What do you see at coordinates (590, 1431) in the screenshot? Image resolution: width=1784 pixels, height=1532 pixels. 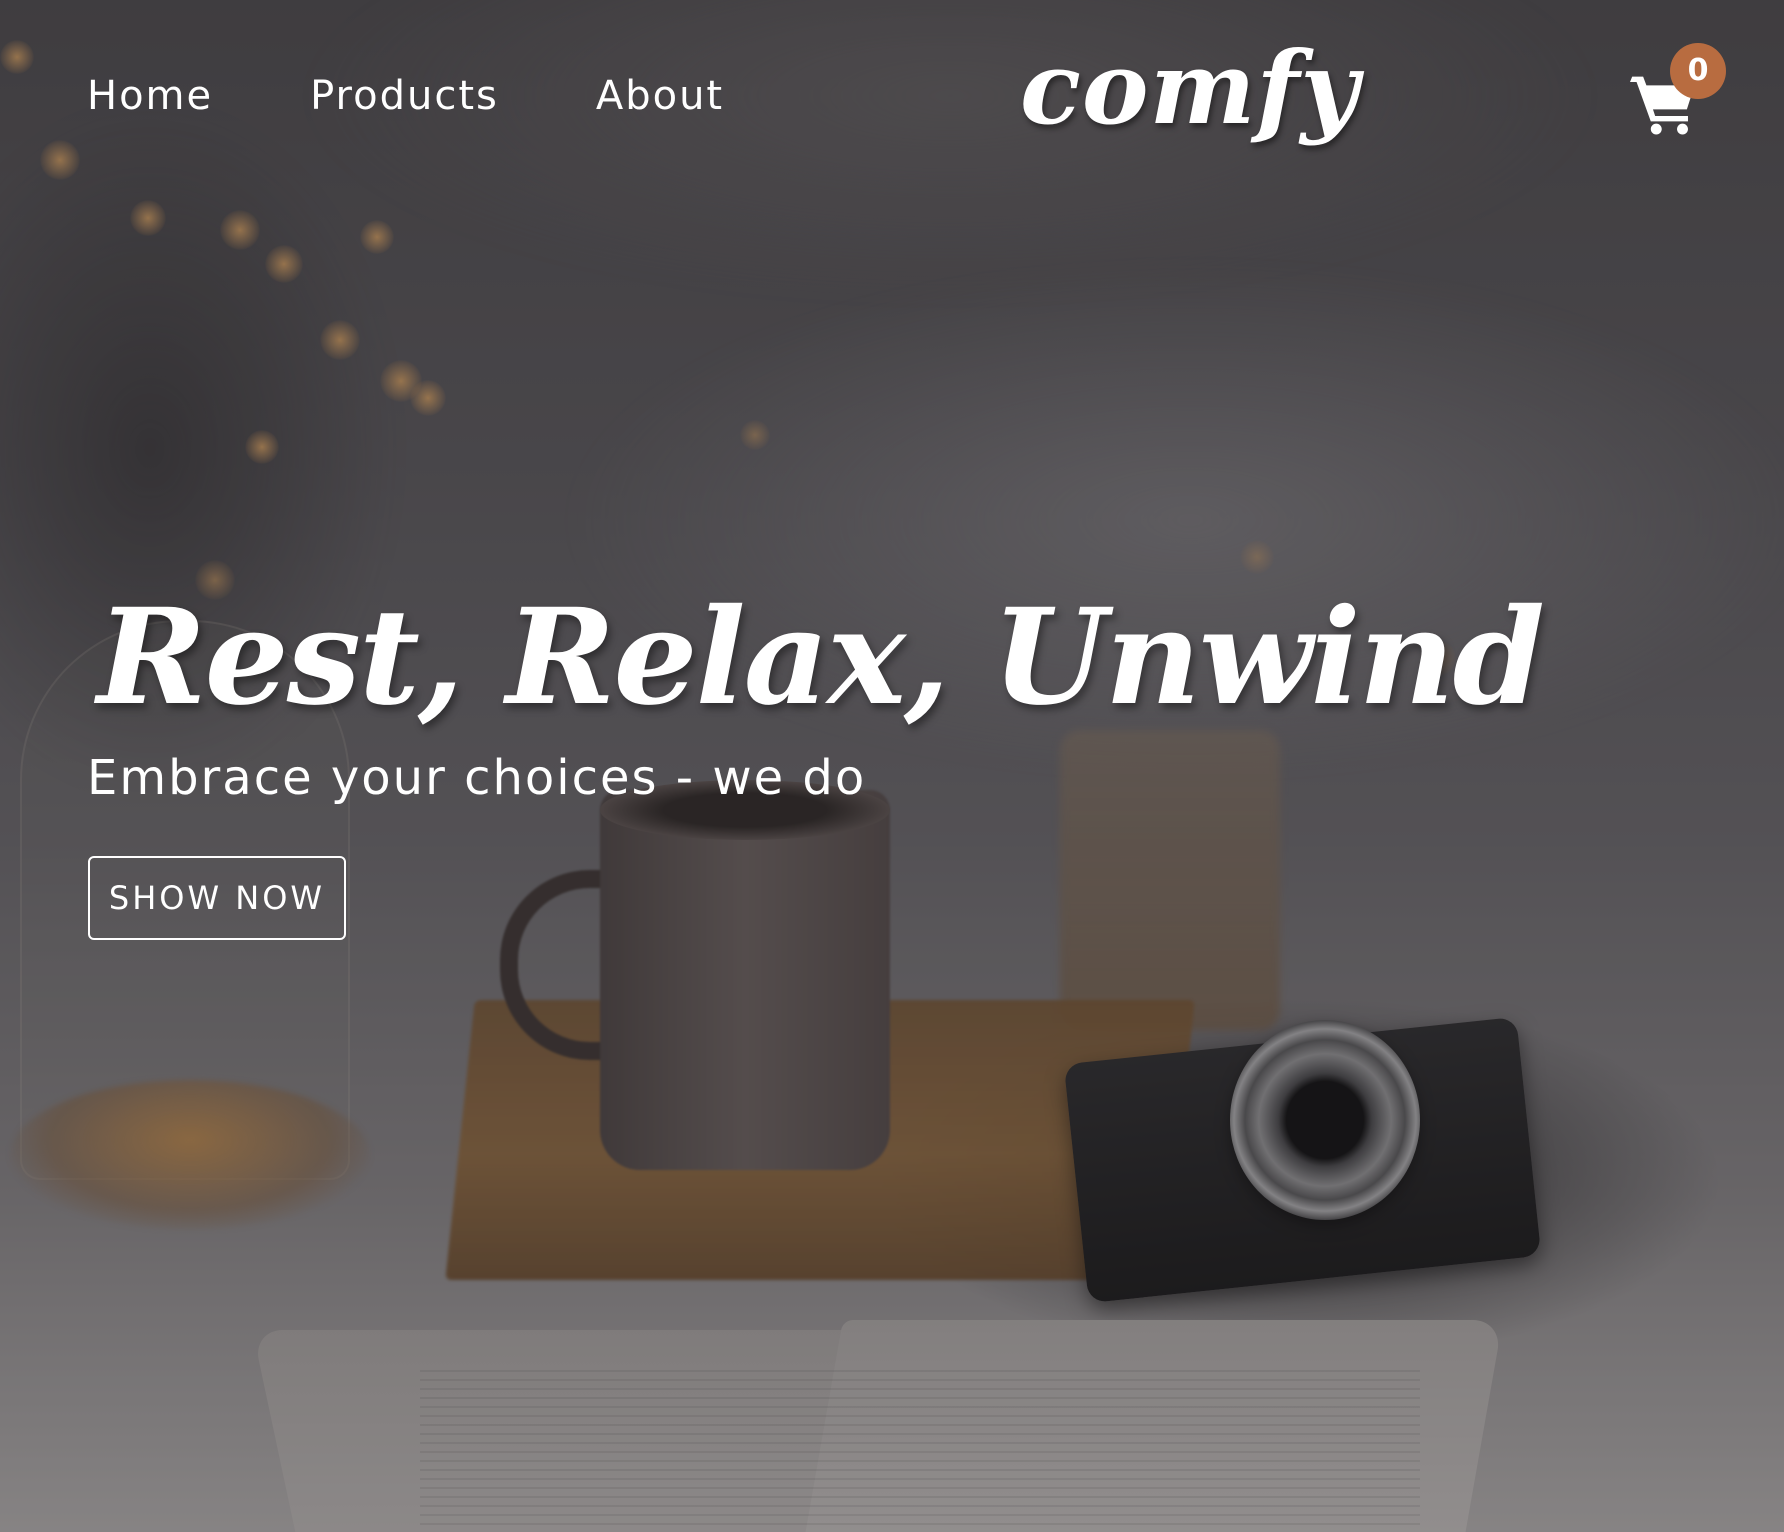 I see `background-book-page-left` at bounding box center [590, 1431].